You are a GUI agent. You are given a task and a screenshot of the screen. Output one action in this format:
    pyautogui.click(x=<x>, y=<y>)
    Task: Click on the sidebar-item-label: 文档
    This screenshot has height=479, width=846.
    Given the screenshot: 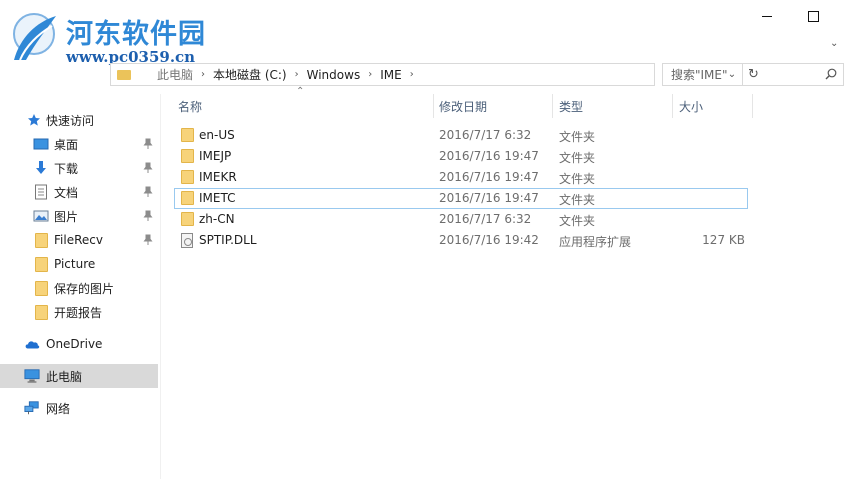 What is the action you would take?
    pyautogui.click(x=66, y=192)
    